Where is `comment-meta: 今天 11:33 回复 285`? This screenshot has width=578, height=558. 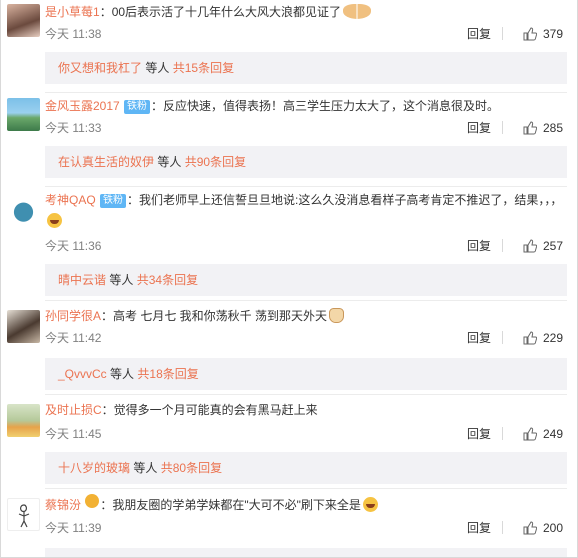
comment-meta: 今天 11:33 回复 285 is located at coordinates (304, 128).